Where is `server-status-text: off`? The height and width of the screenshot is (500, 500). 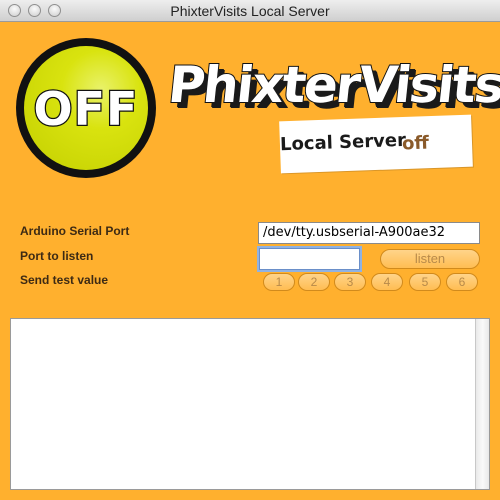 server-status-text: off is located at coordinates (415, 143).